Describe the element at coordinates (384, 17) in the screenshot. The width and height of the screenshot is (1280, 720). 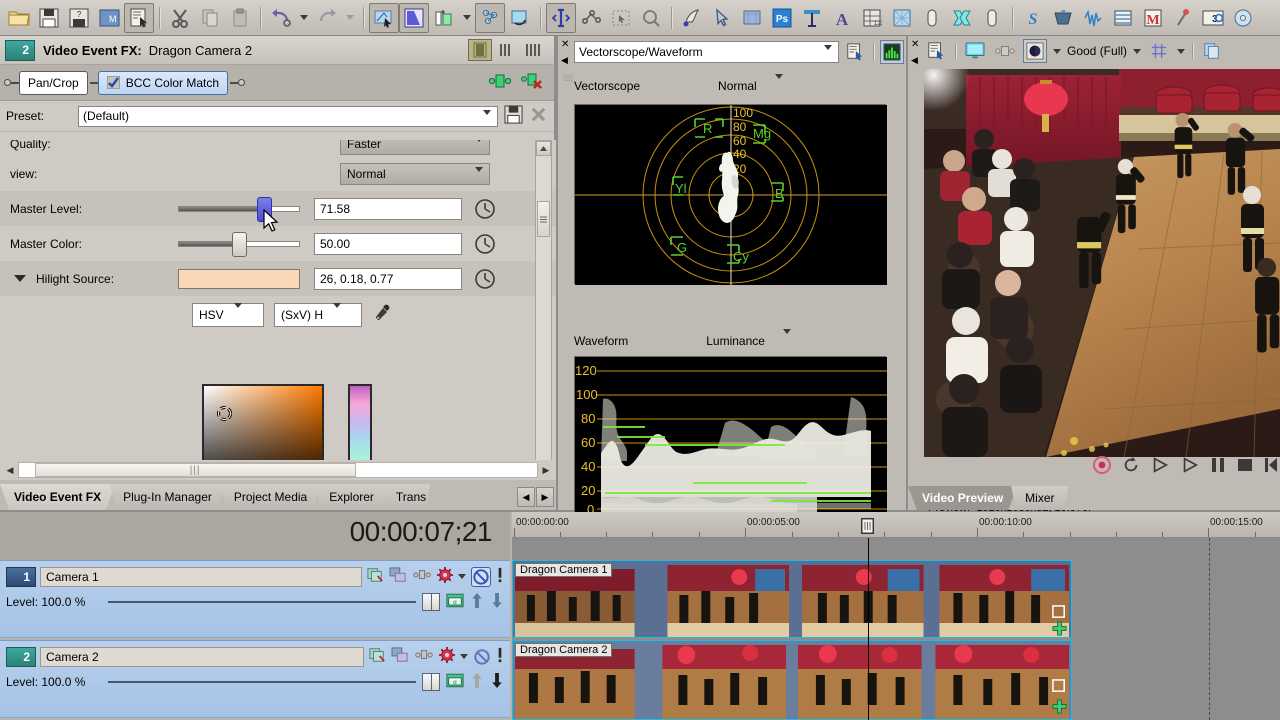
I see `enable-snapping-icon` at that location.